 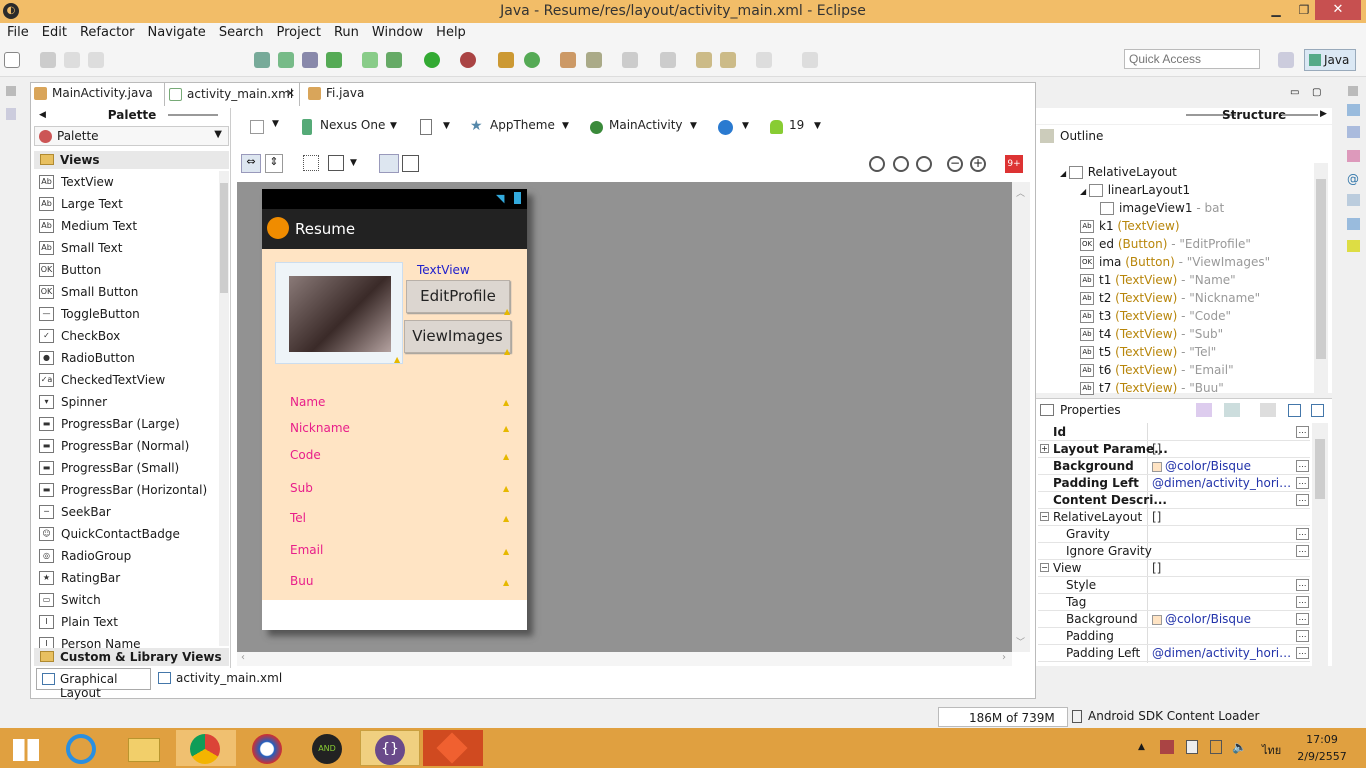 I want to click on input-language: ไทย, so click(x=1271, y=750).